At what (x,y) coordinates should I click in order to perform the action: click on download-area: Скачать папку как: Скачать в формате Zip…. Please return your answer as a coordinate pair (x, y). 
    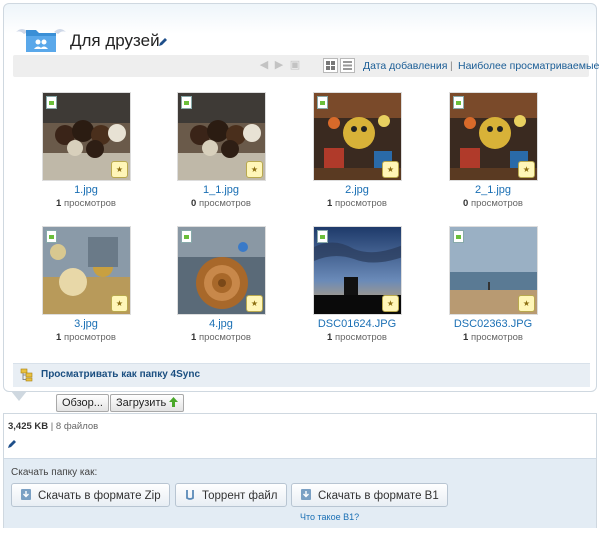
    Looking at the image, I should click on (300, 493).